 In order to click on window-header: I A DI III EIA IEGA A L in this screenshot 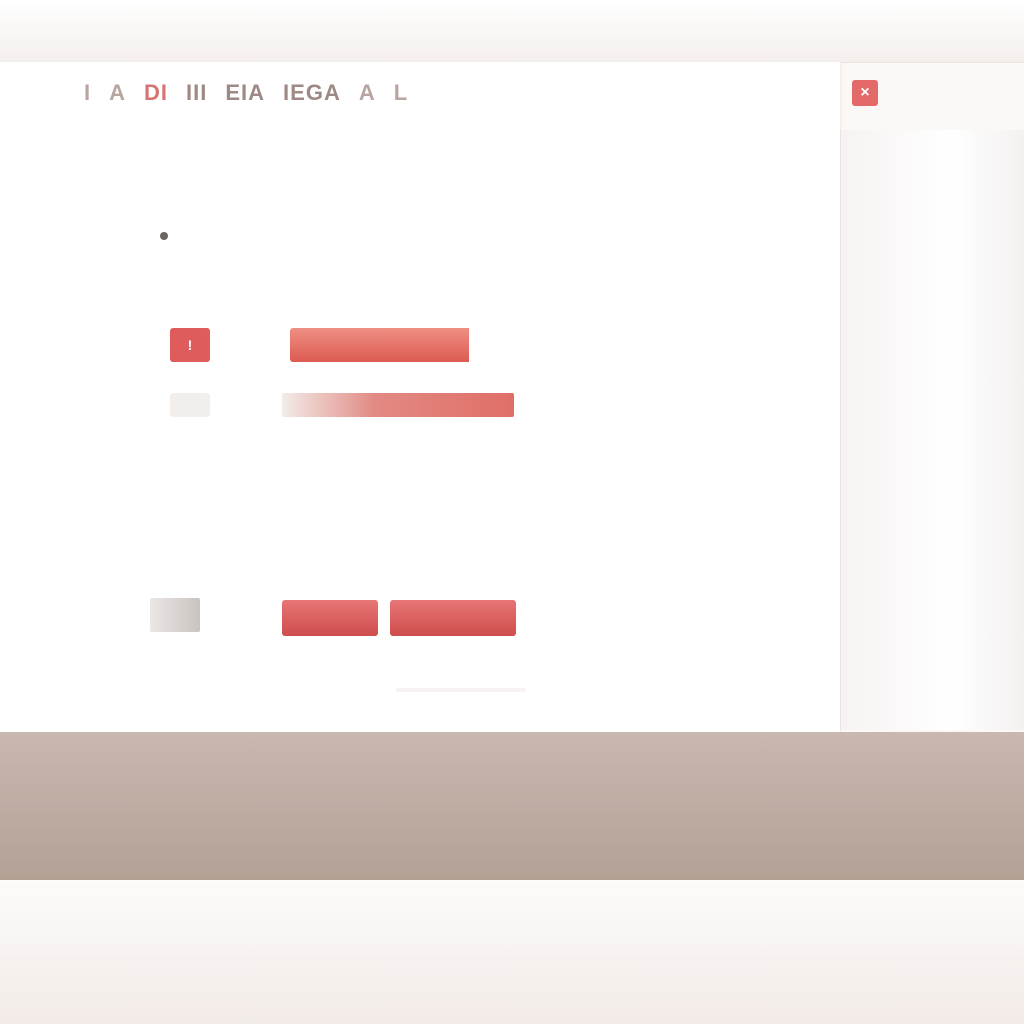, I will do `click(420, 102)`.